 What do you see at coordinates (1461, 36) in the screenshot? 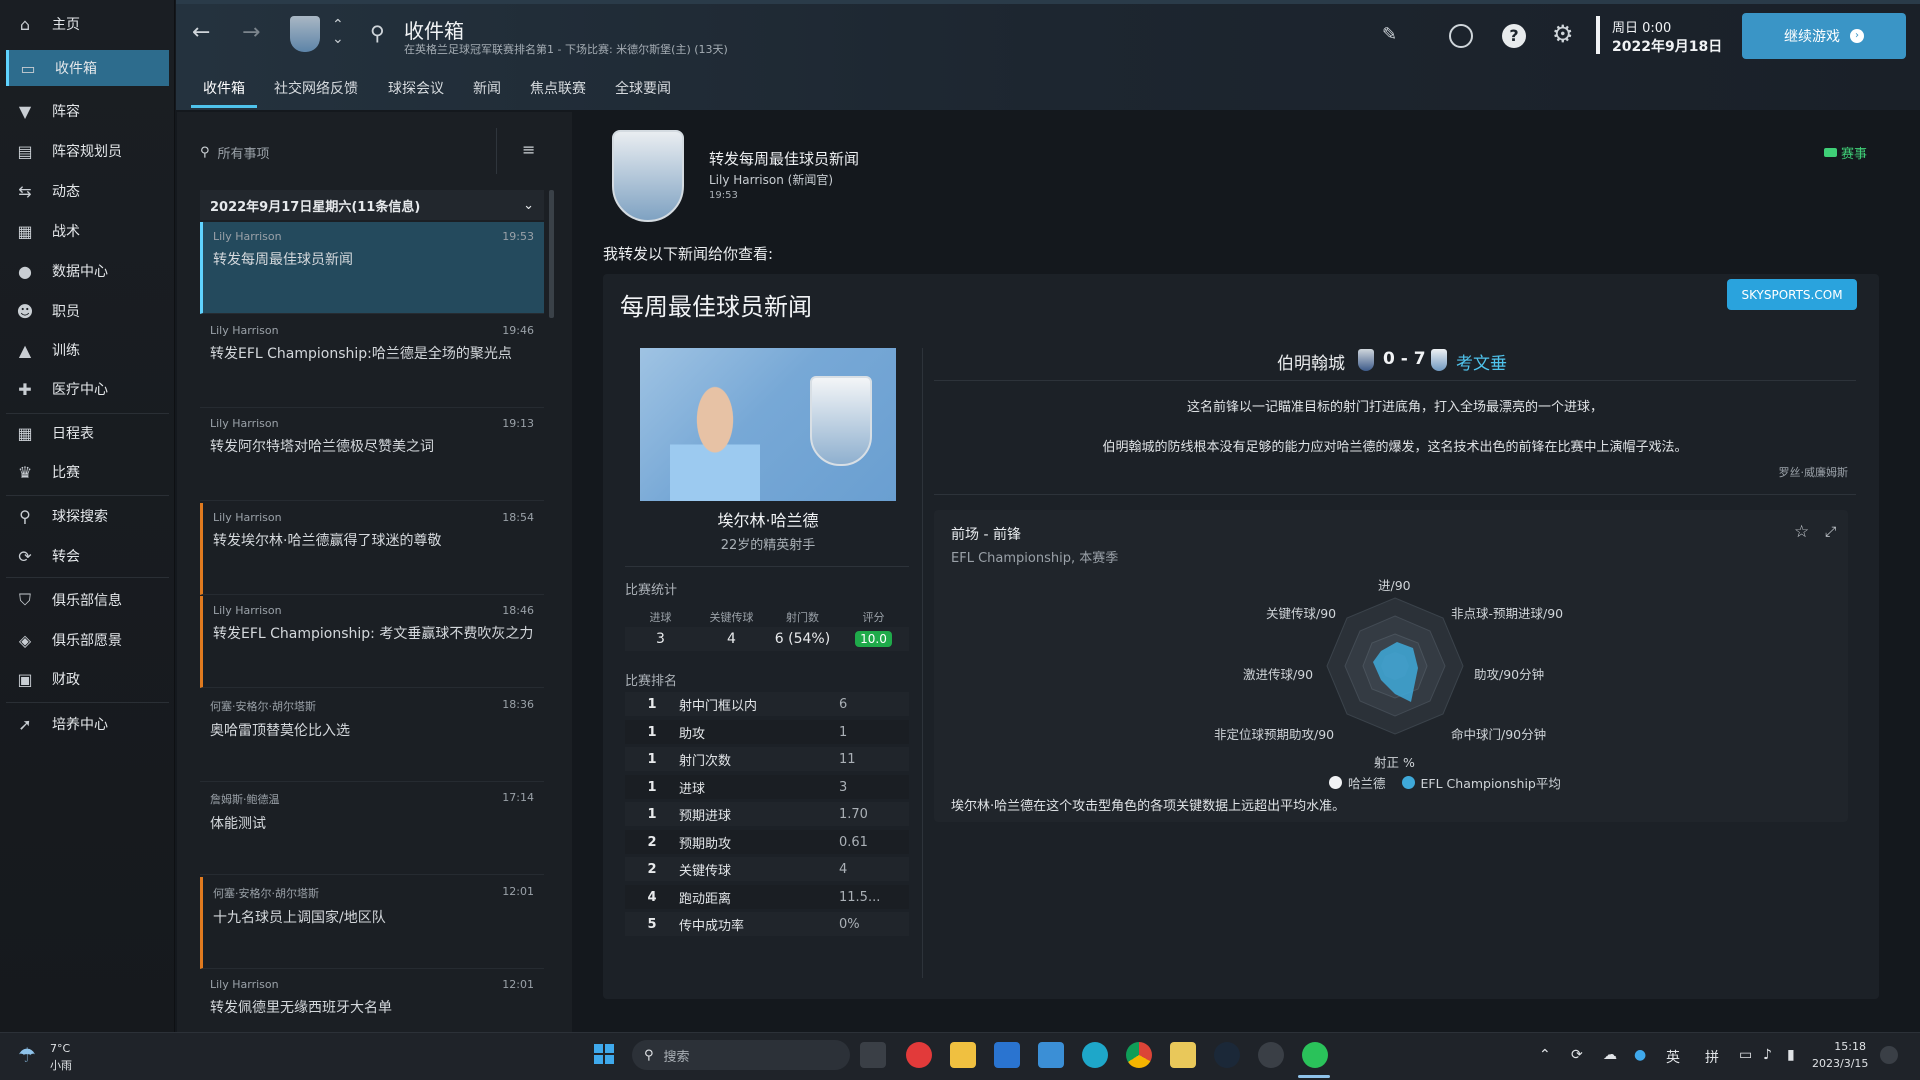
I see `globe-icon` at bounding box center [1461, 36].